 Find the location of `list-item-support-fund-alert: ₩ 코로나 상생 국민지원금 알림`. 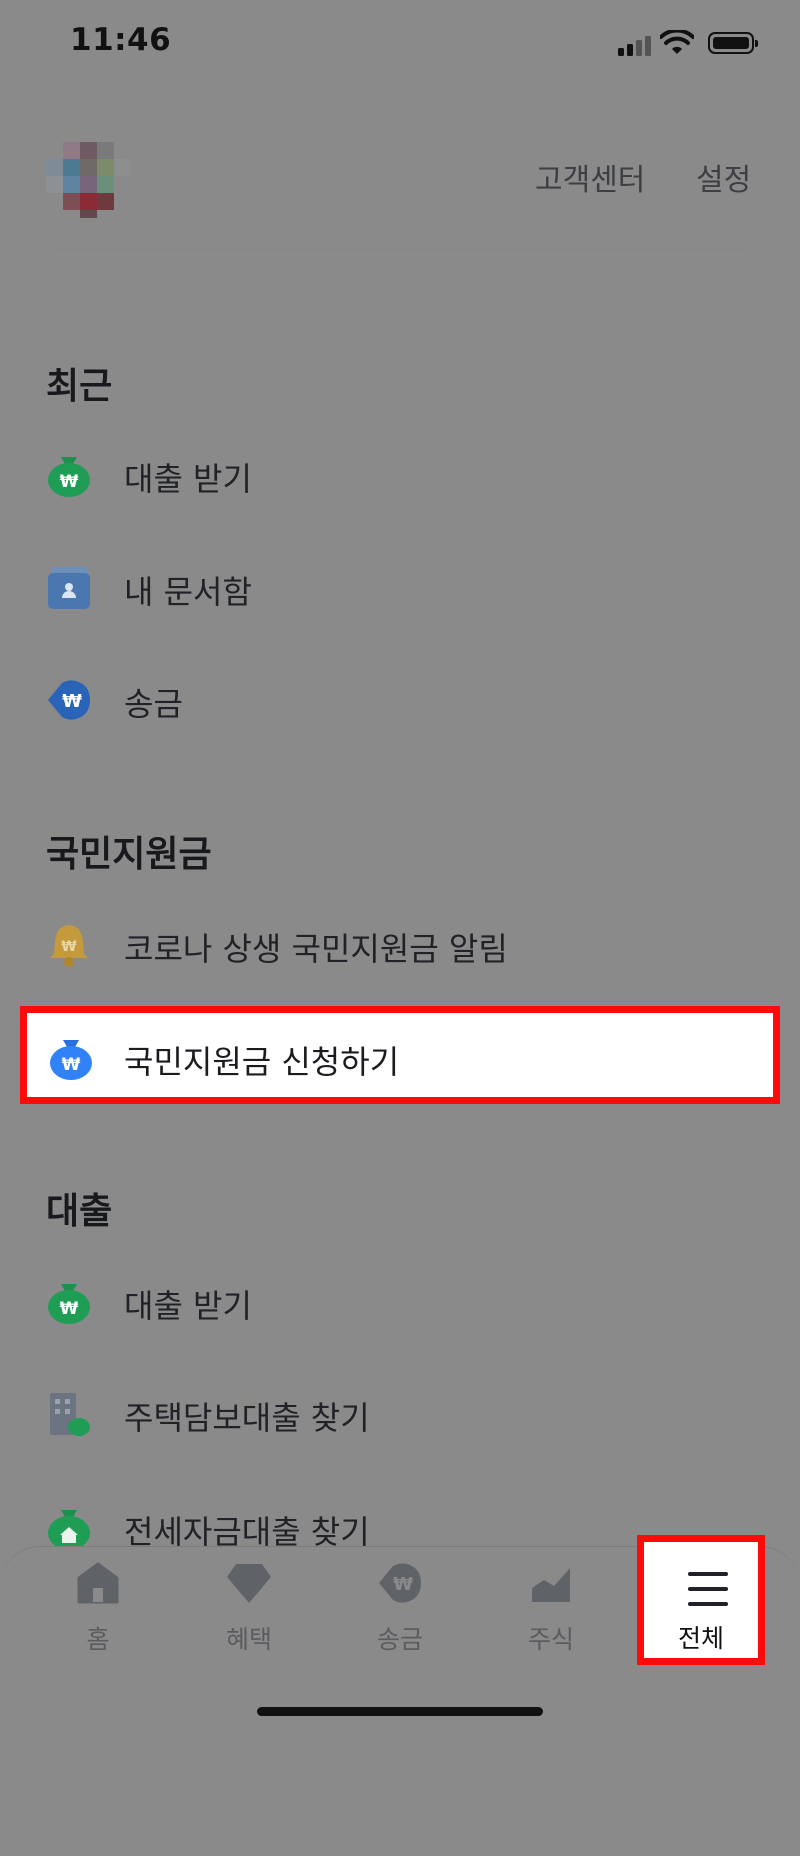

list-item-support-fund-alert: ₩ 코로나 상생 국민지원금 알림 is located at coordinates (396, 952).